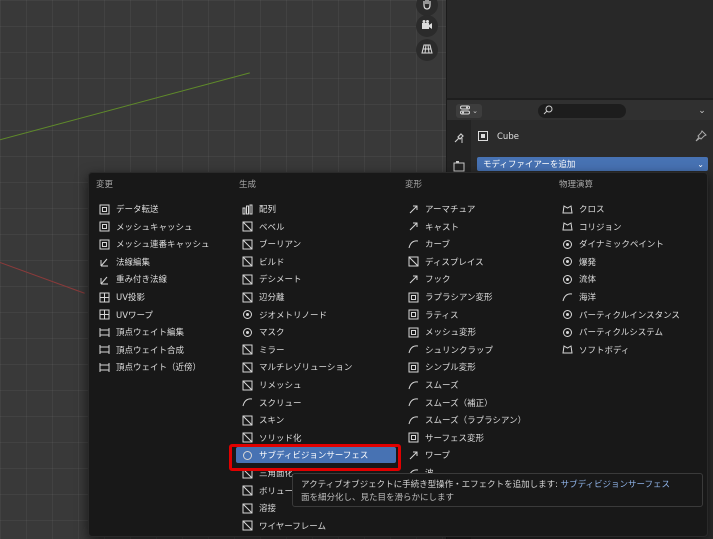  I want to click on menu-item: スキン, so click(316, 420).